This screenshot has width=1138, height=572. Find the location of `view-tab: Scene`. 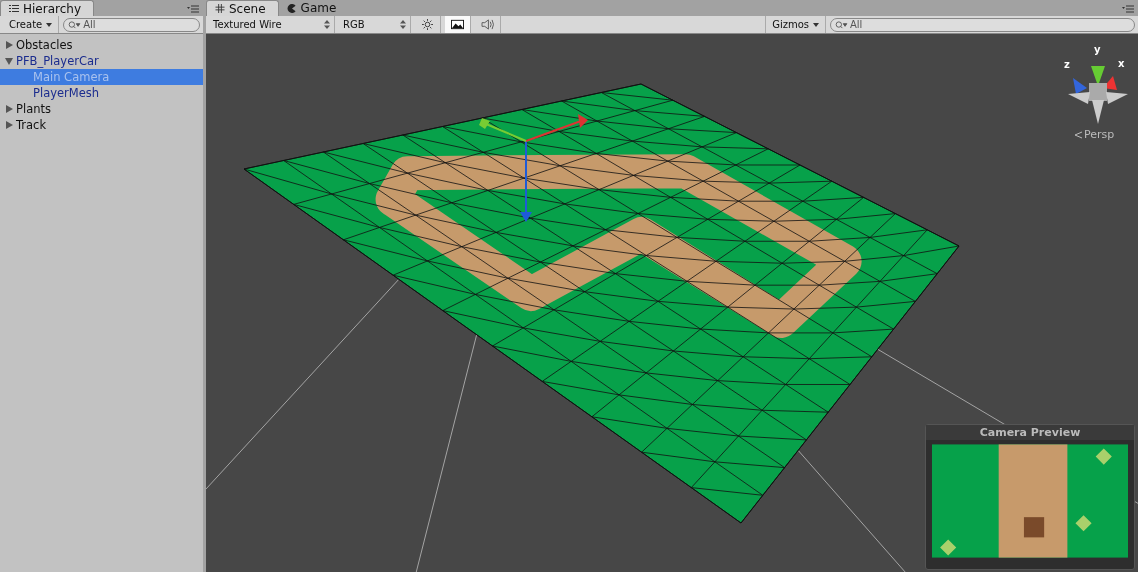

view-tab: Scene is located at coordinates (242, 8).